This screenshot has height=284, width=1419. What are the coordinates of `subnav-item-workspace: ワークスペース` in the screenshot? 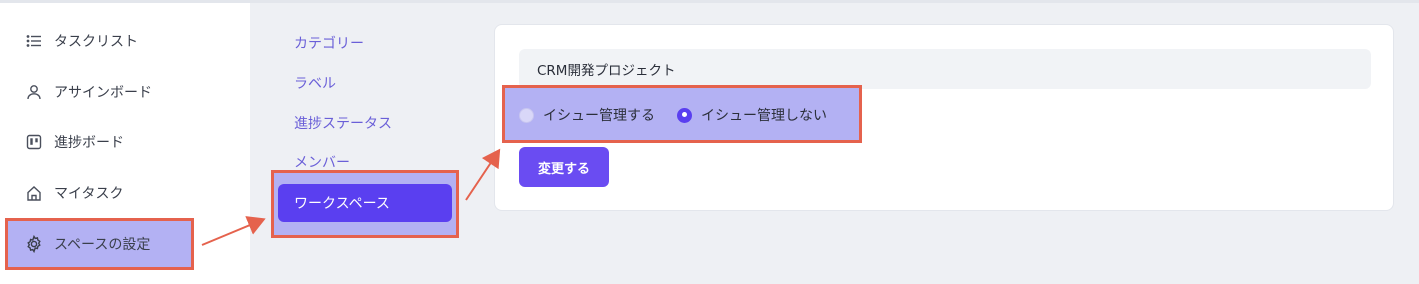 It's located at (365, 203).